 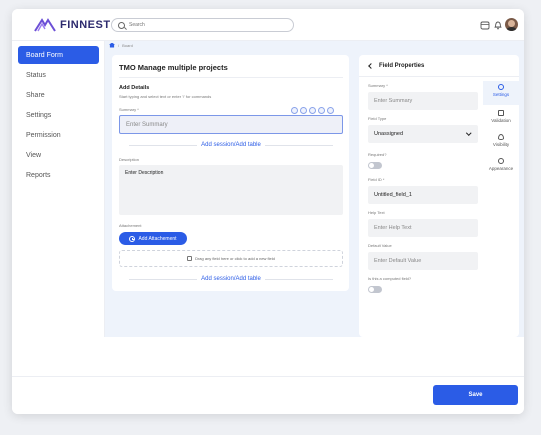 I want to click on chevron-left-icon, so click(x=371, y=65).